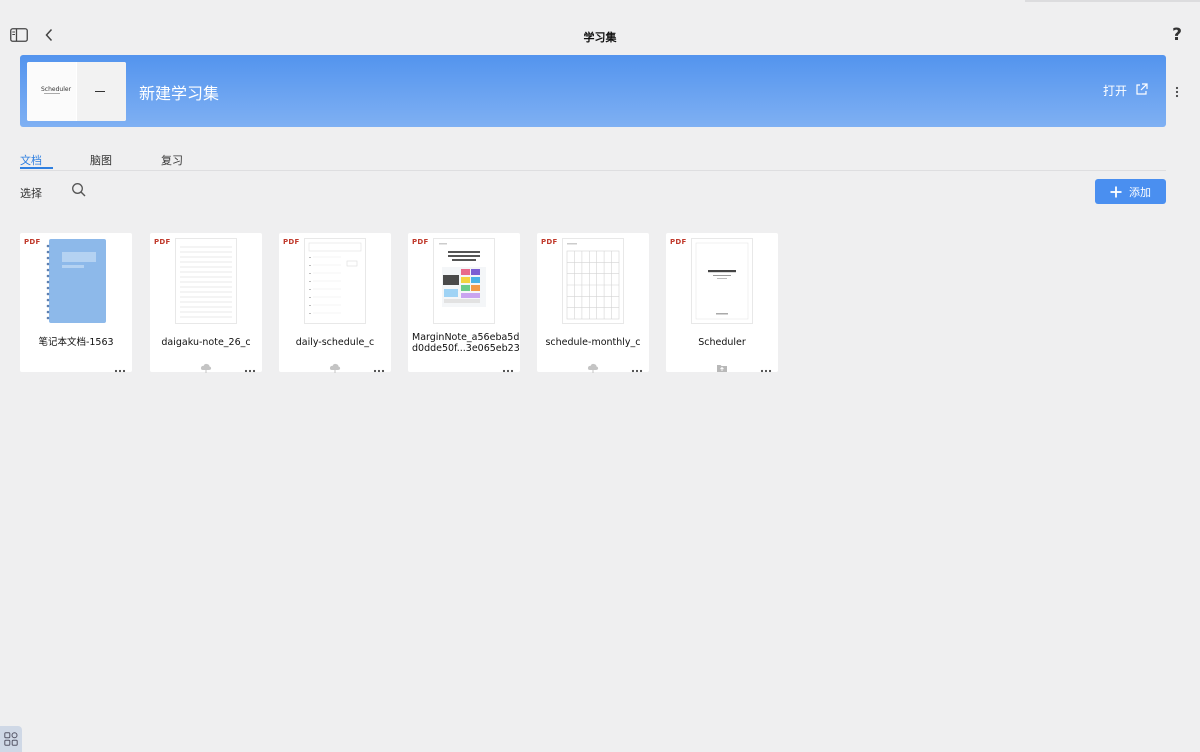  I want to click on add-button: 添加, so click(1130, 191).